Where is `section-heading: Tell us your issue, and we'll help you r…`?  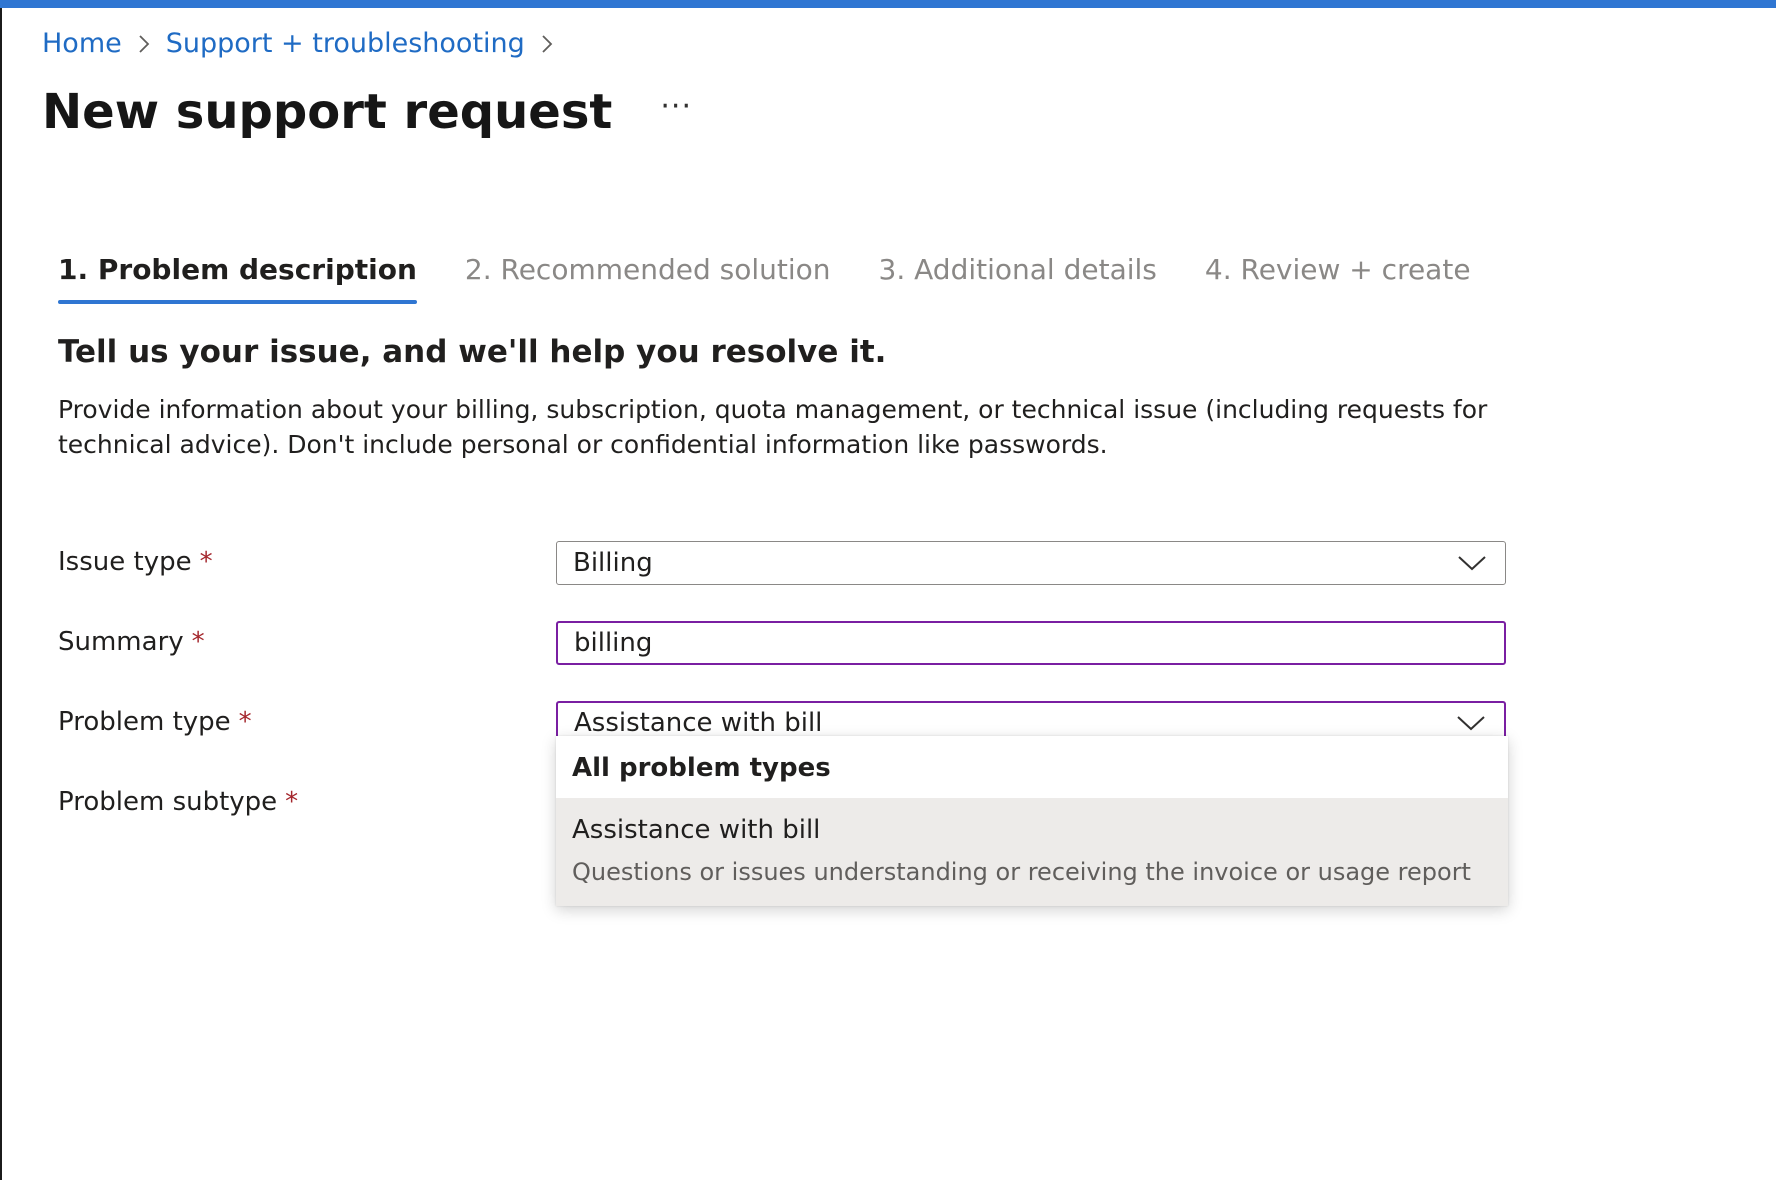
section-heading: Tell us your issue, and we'll help you r… is located at coordinates (472, 352).